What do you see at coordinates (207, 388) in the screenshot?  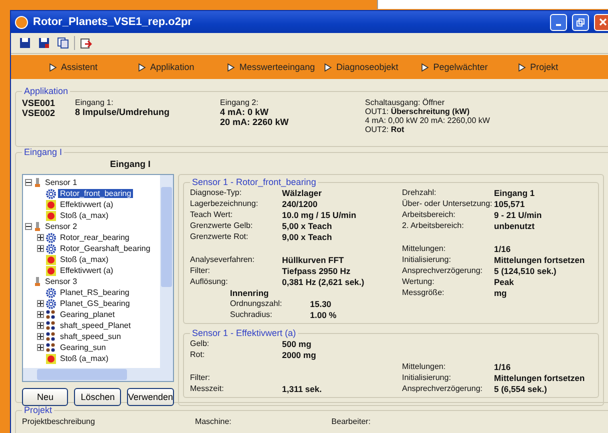 I see `field-label: Messzeit:` at bounding box center [207, 388].